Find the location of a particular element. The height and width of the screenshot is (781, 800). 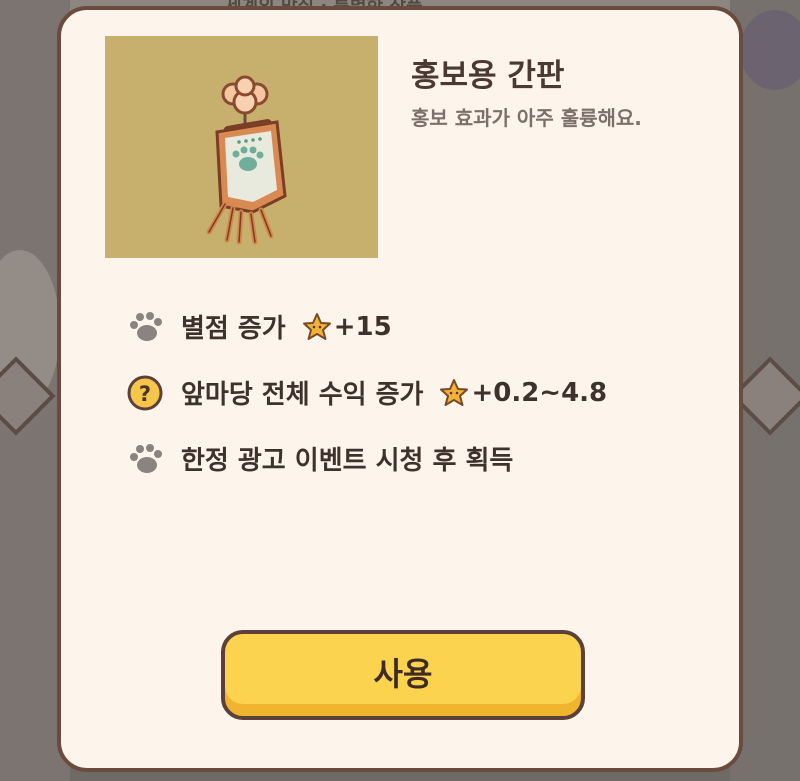

effect-row-income: ? 앞마당 전체 수익 증가 +0.2~4.8 is located at coordinates (367, 392).